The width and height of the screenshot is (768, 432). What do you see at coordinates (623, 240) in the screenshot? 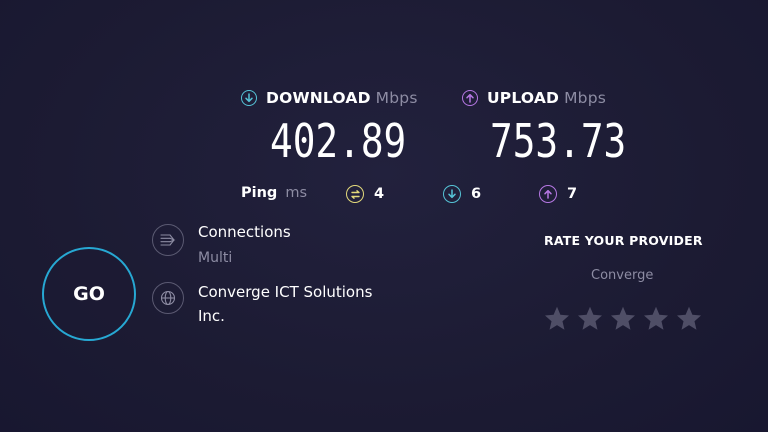
I see `rate-provider-title: RATE YOUR PROVIDER` at bounding box center [623, 240].